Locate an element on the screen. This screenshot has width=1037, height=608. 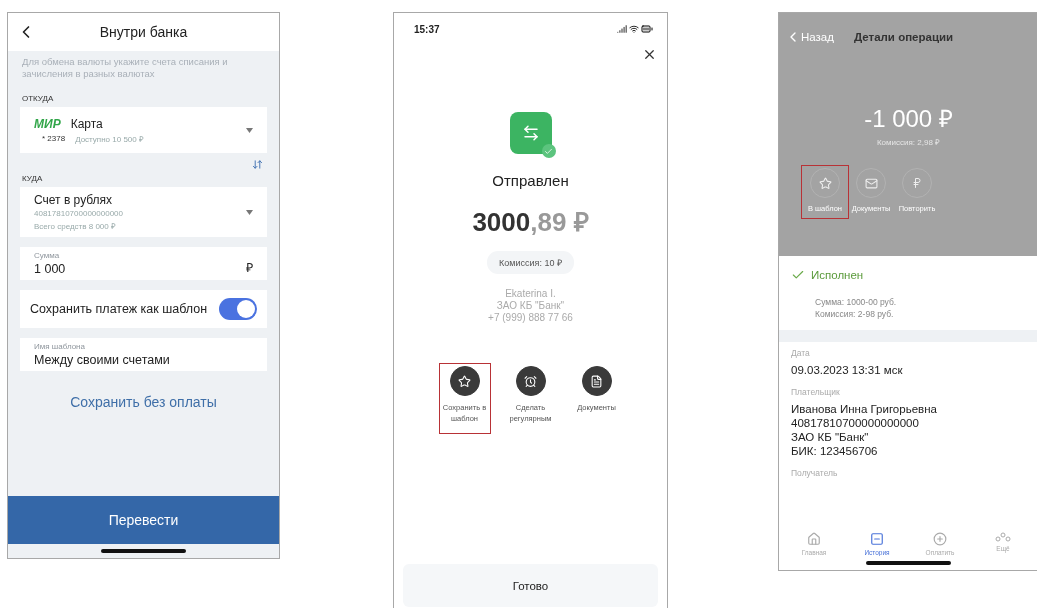
commission-chip: Комиссия: 10 ₽ is located at coordinates (530, 262).